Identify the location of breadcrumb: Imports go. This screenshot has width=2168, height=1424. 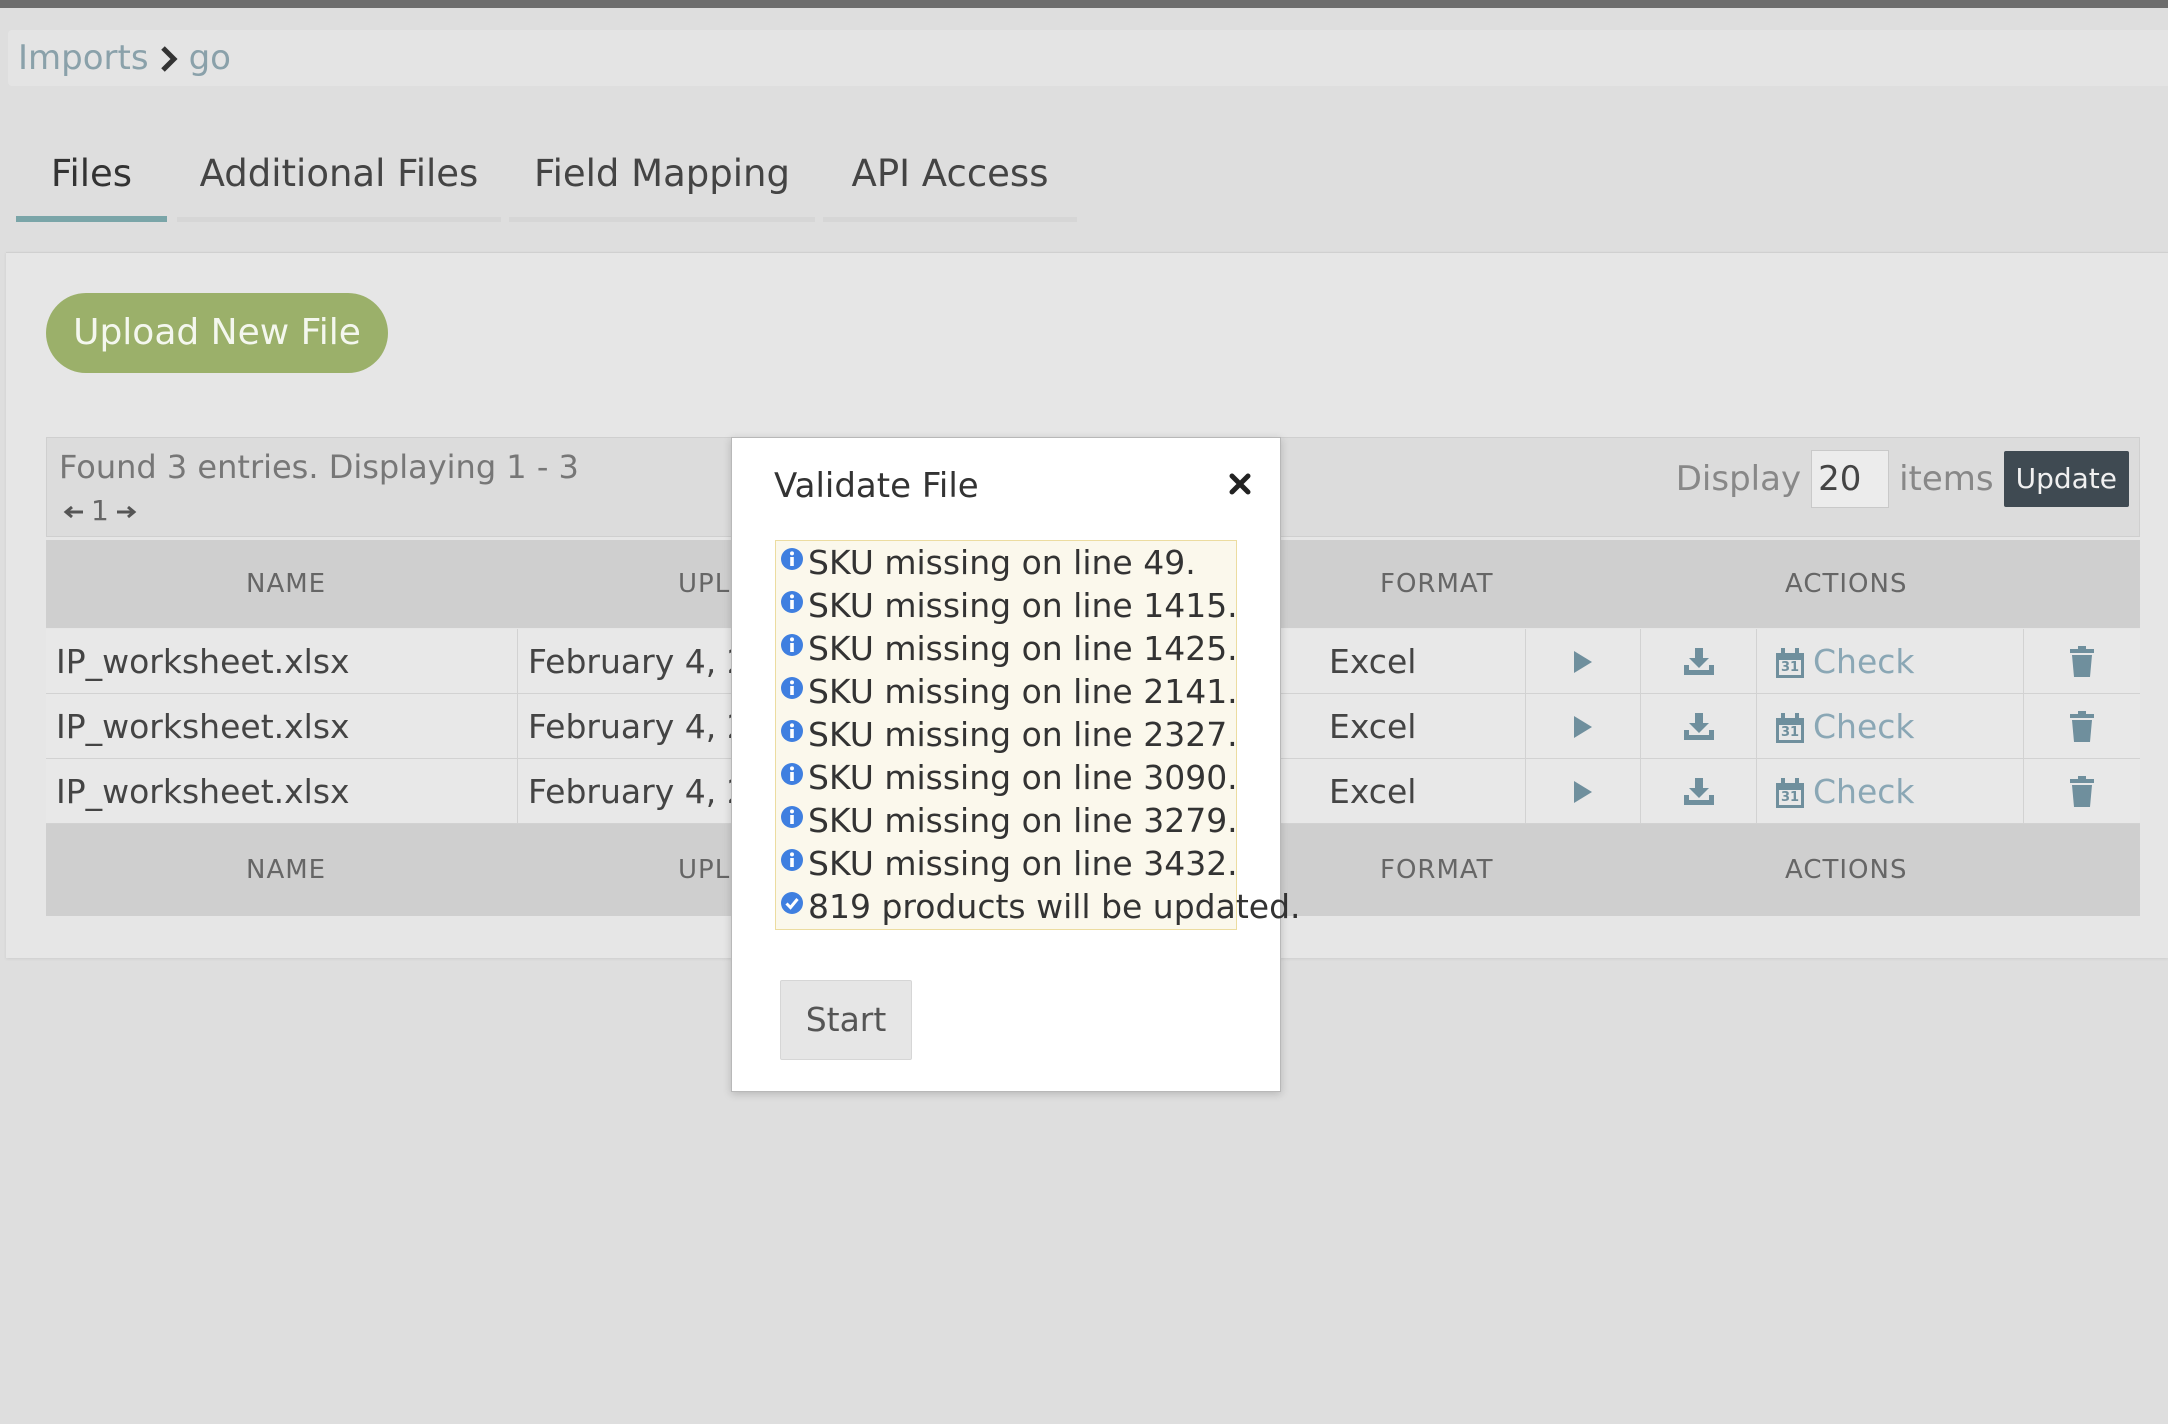
(1088, 58).